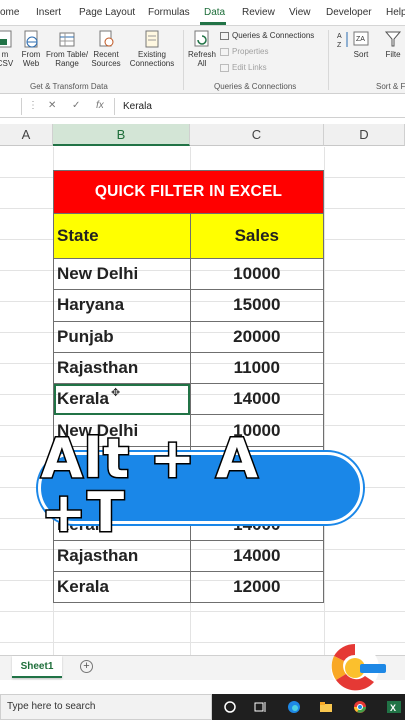 The image size is (405, 720). What do you see at coordinates (201, 59) in the screenshot?
I see `refresh-all-label: Refresh All` at bounding box center [201, 59].